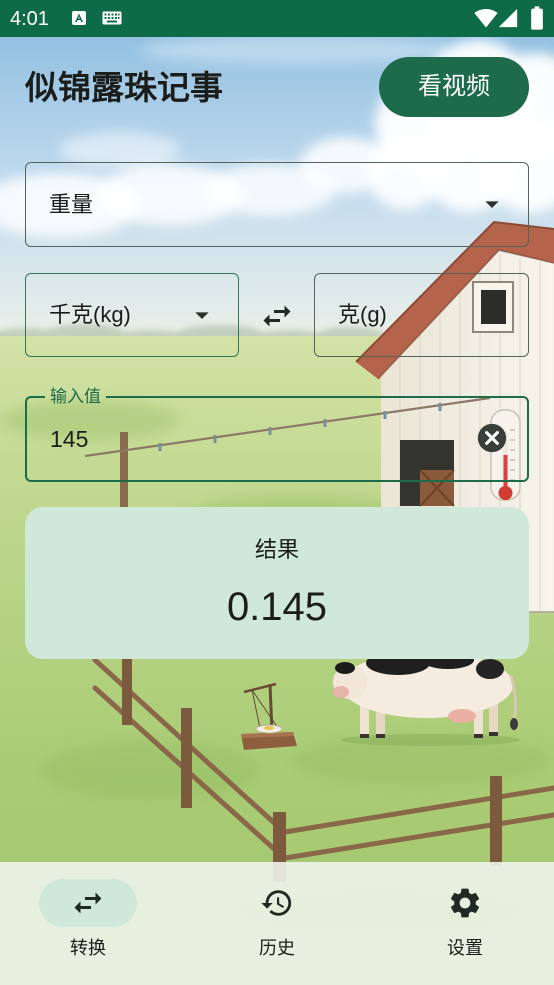  What do you see at coordinates (79, 18) in the screenshot?
I see `app-notification-icon` at bounding box center [79, 18].